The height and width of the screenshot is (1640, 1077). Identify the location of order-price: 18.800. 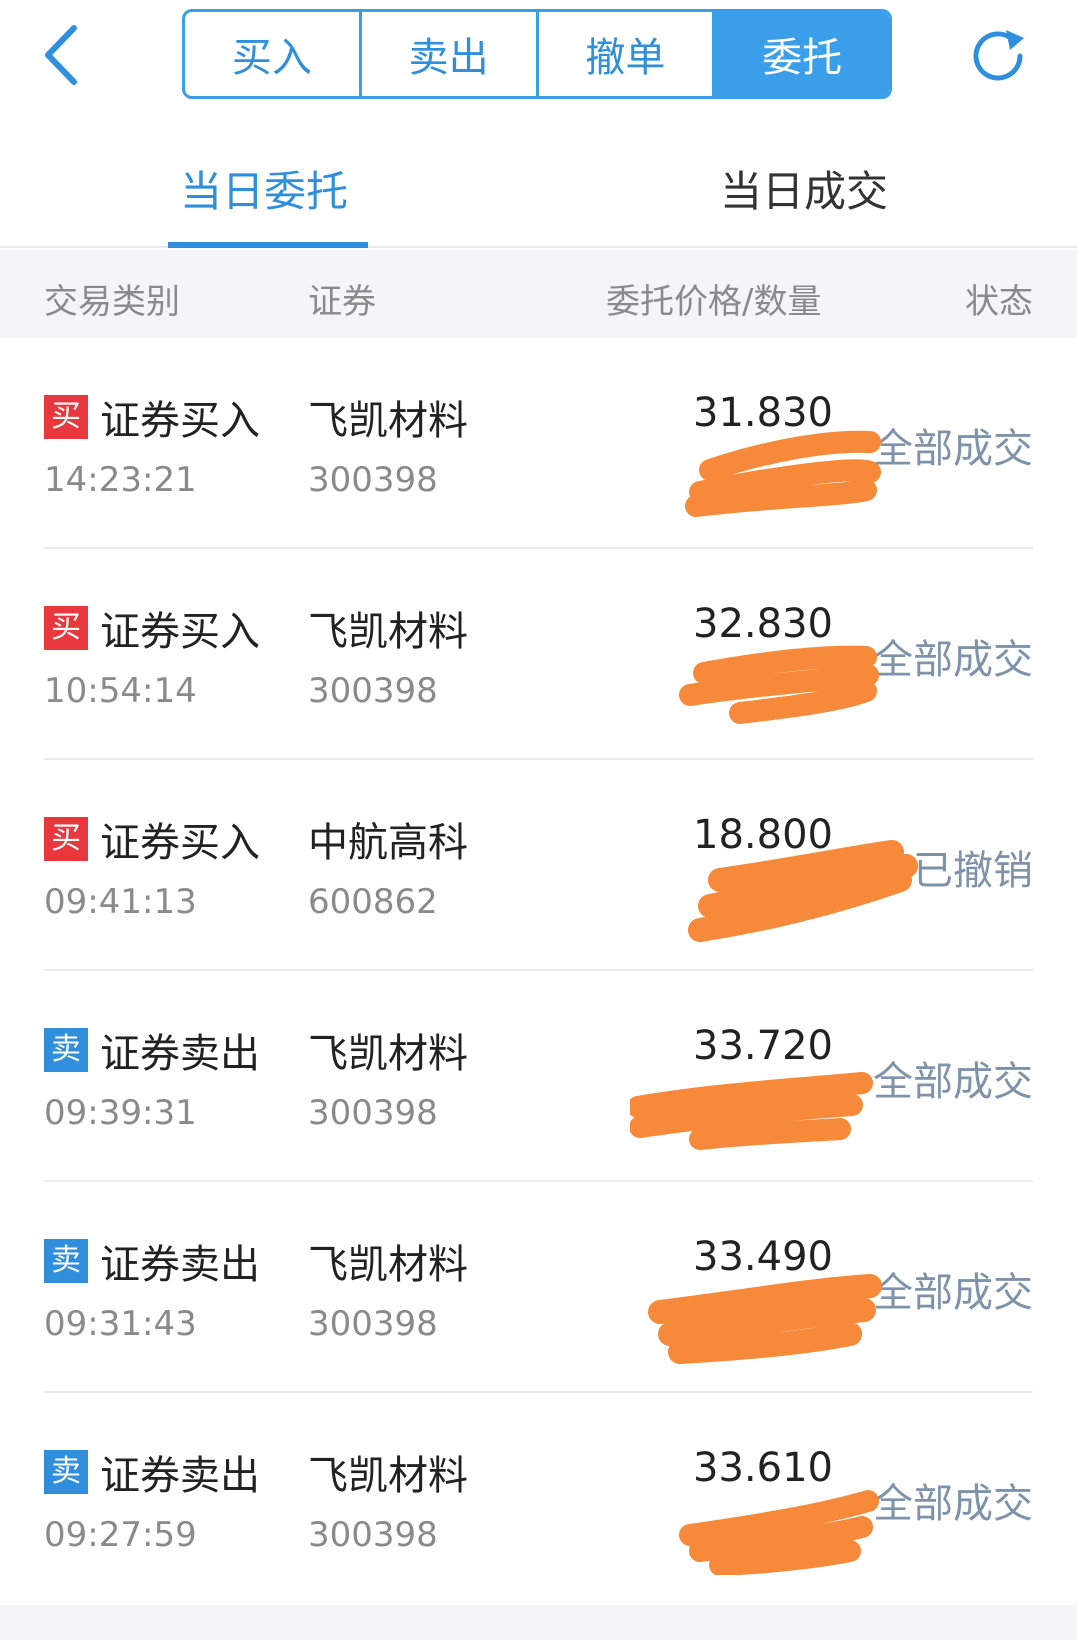
(763, 835).